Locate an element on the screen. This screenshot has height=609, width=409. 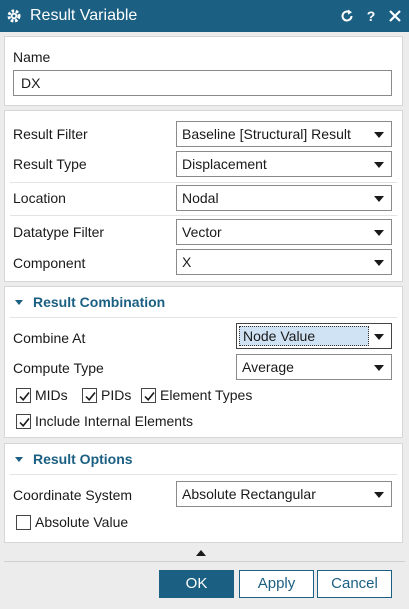
element-types-checkbox: Element Types is located at coordinates (196, 395).